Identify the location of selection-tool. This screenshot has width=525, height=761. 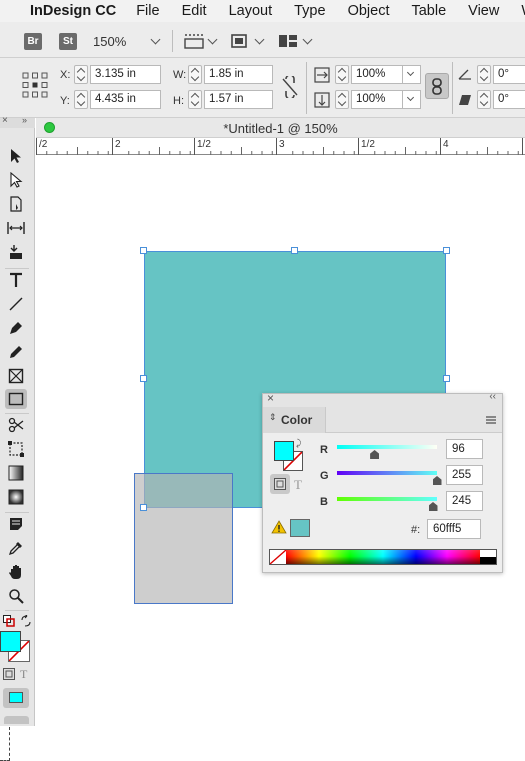
(16, 156).